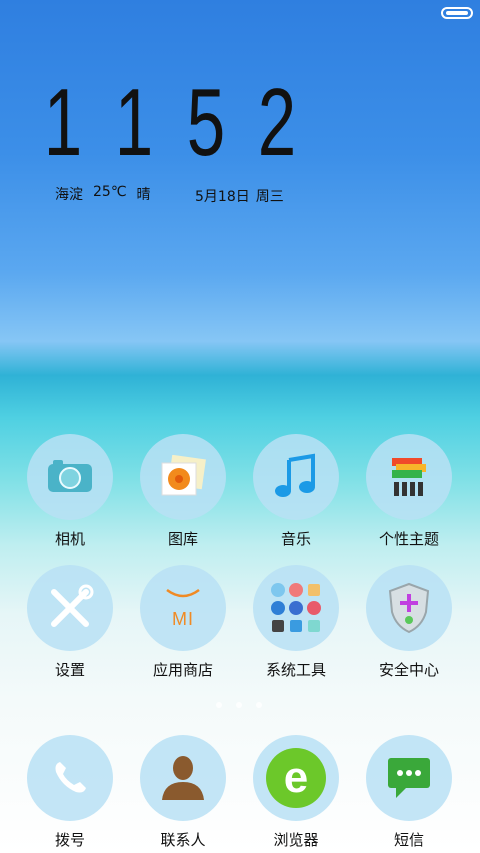 The height and width of the screenshot is (853, 480). I want to click on battery-indicator-icon, so click(457, 13).